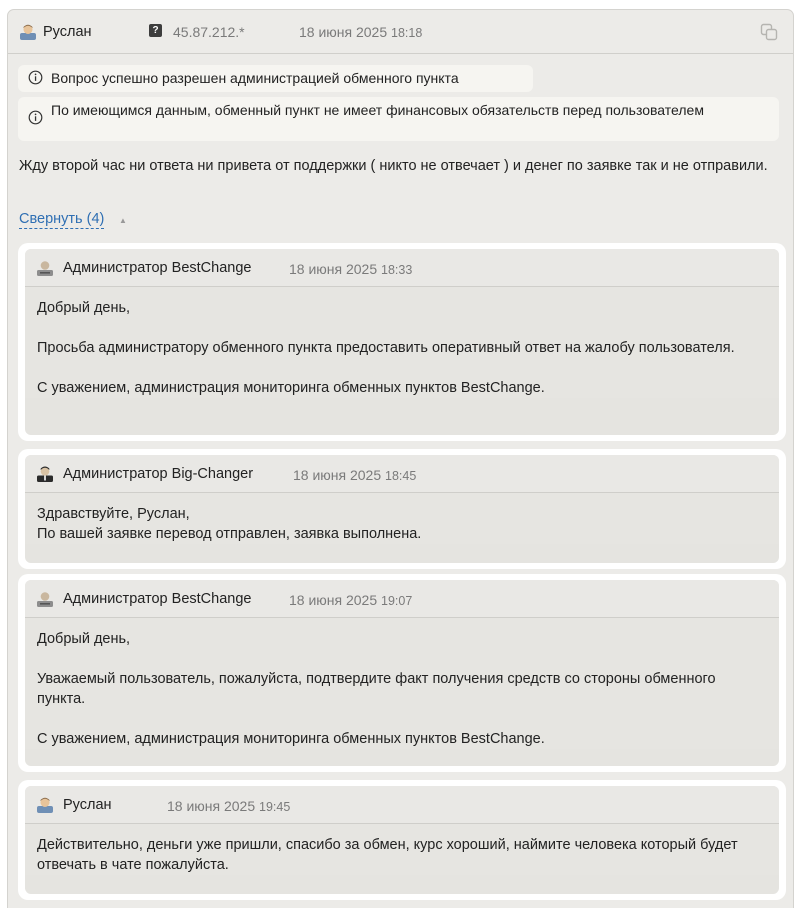  What do you see at coordinates (113, 514) in the screenshot?
I see `reply-paragraph: Здравствуйте, Руслан,` at bounding box center [113, 514].